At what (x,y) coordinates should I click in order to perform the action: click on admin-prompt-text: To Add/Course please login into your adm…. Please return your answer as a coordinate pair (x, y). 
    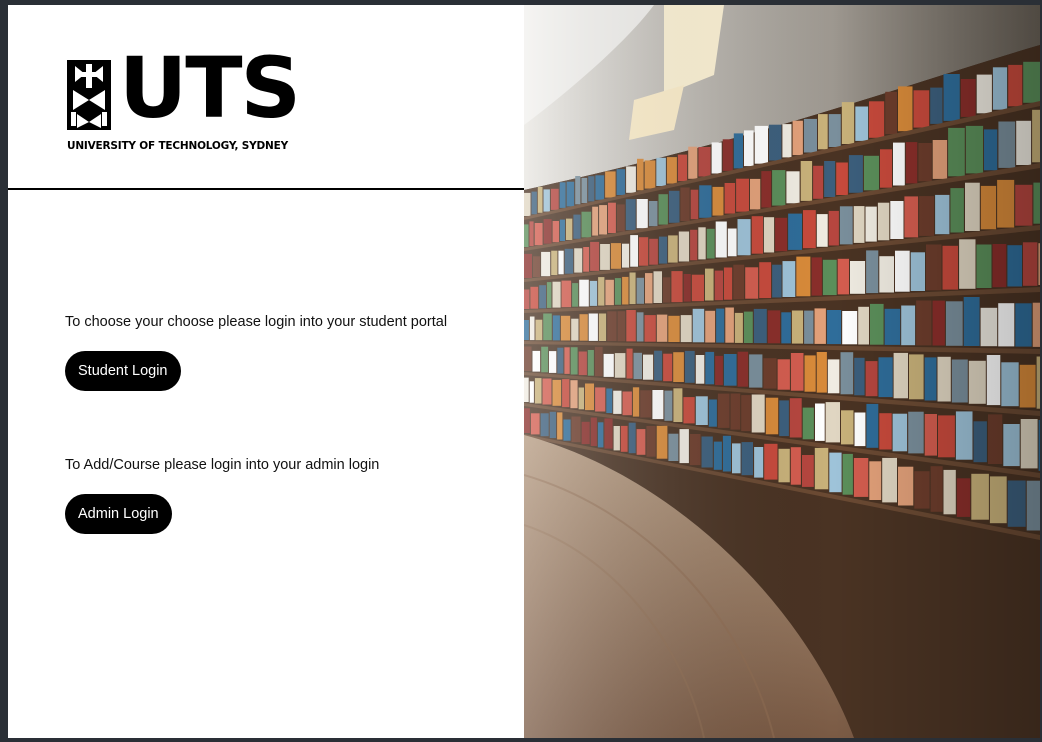
    Looking at the image, I should click on (222, 465).